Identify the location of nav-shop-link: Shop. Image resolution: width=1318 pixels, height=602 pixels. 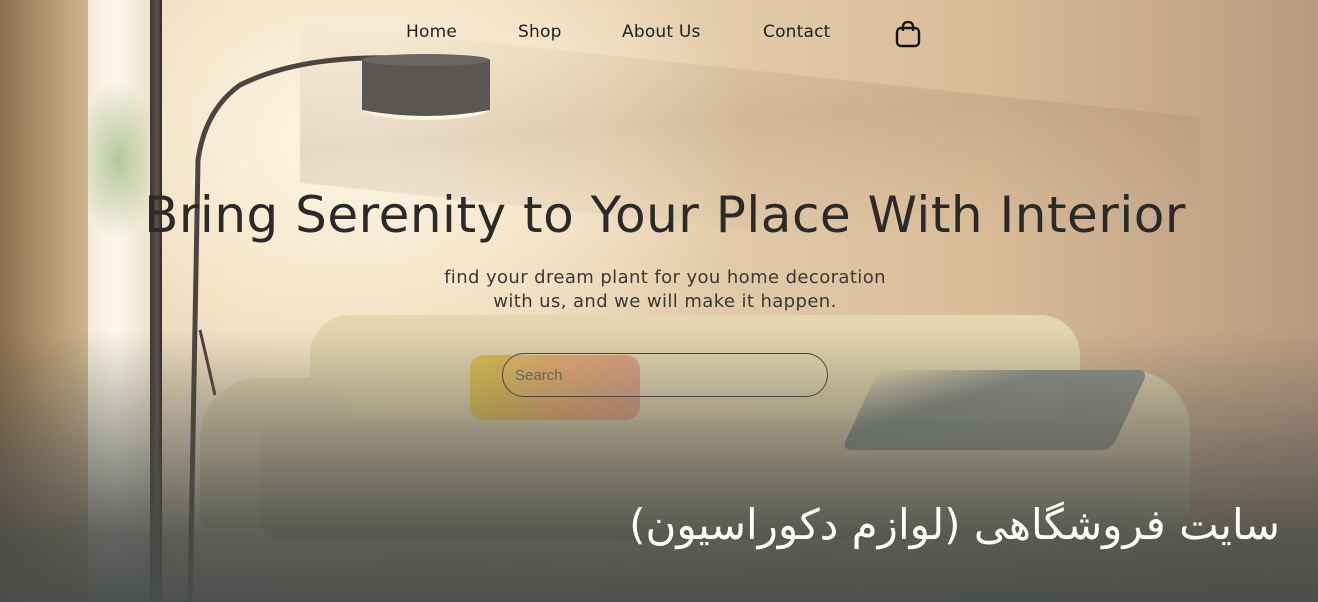
(540, 32).